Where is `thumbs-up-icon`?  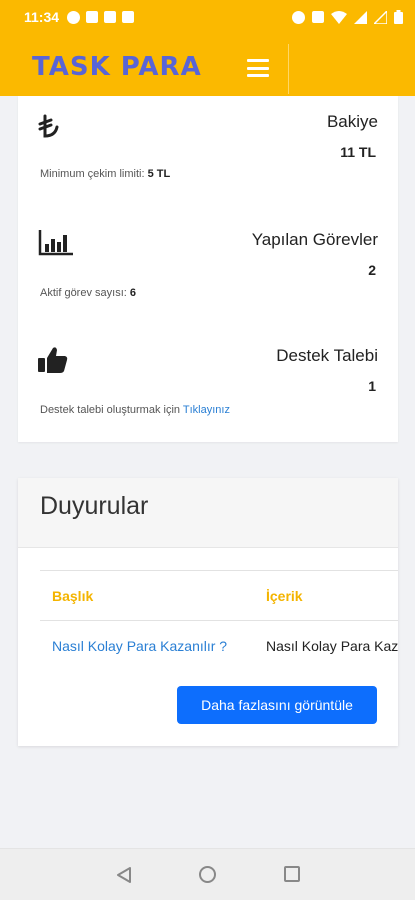
thumbs-up-icon is located at coordinates (53, 360).